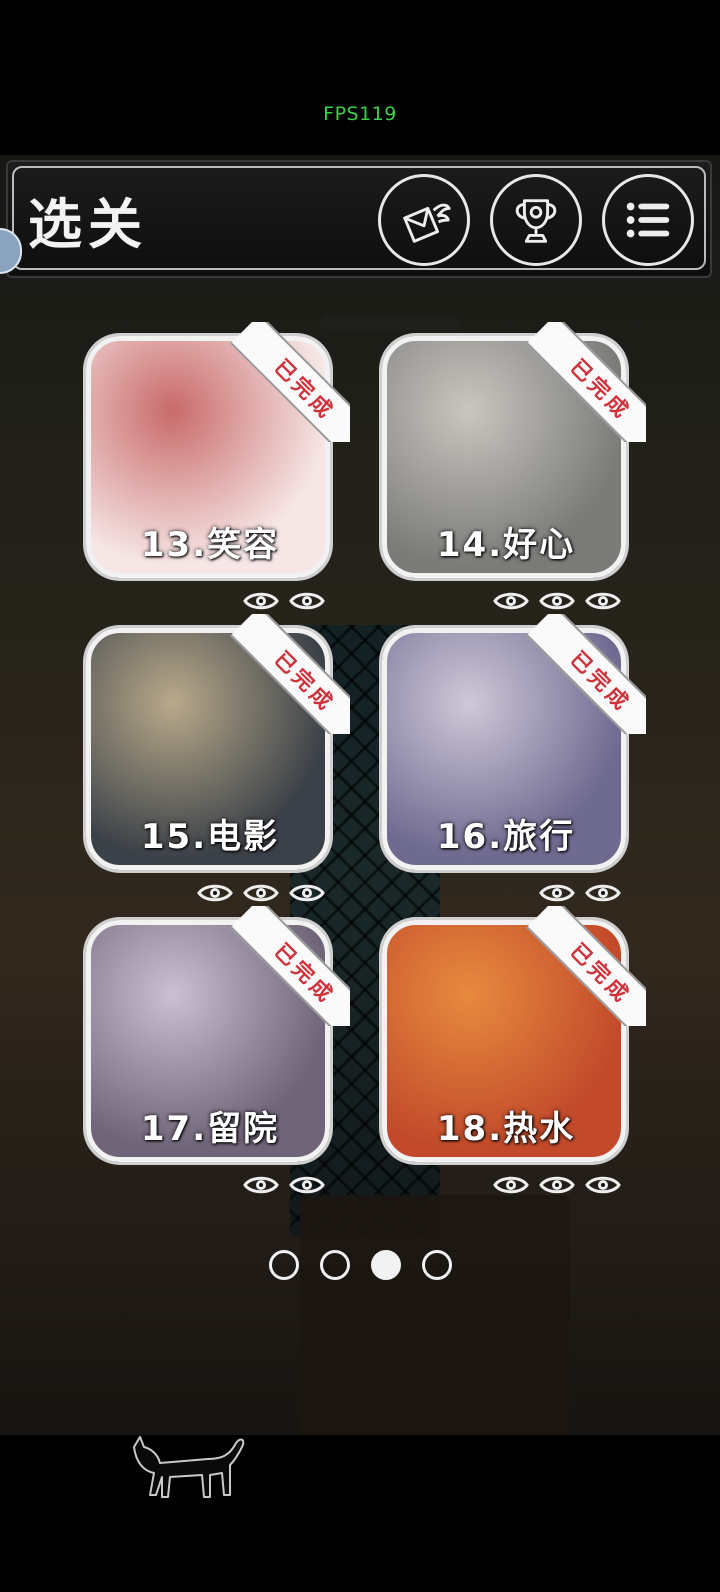 This screenshot has width=720, height=1592. What do you see at coordinates (506, 837) in the screenshot?
I see `level-label: 16.旅行` at bounding box center [506, 837].